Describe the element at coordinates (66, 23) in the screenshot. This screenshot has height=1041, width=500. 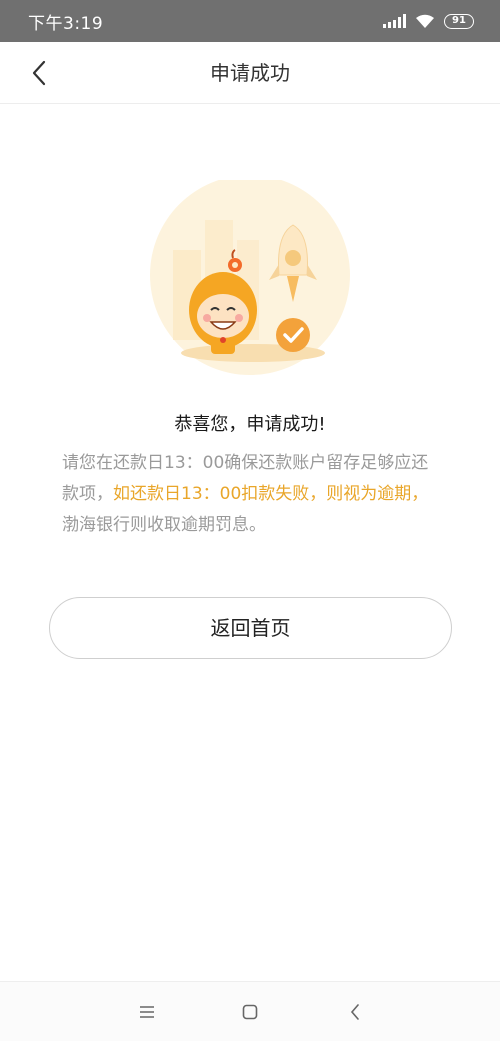
I see `status-time: 下午3:19` at that location.